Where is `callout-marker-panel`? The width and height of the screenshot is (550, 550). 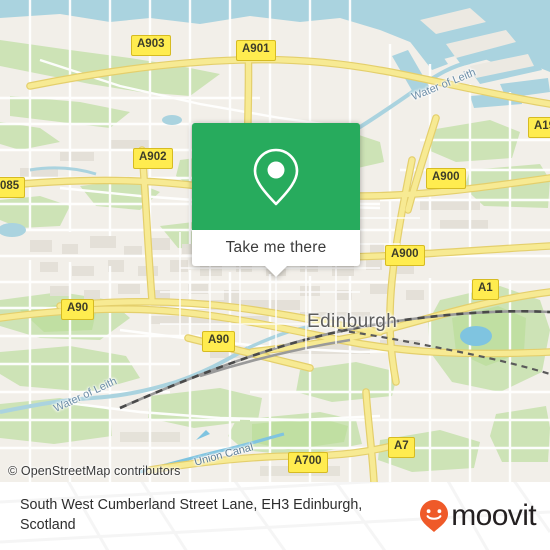 callout-marker-panel is located at coordinates (276, 176).